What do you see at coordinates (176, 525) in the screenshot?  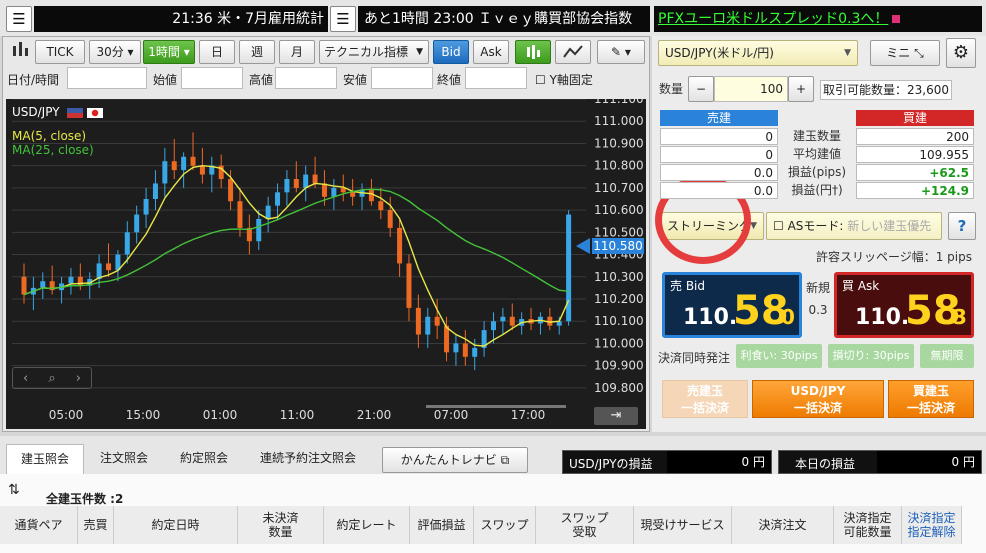 I see `column-header: 約定日時` at bounding box center [176, 525].